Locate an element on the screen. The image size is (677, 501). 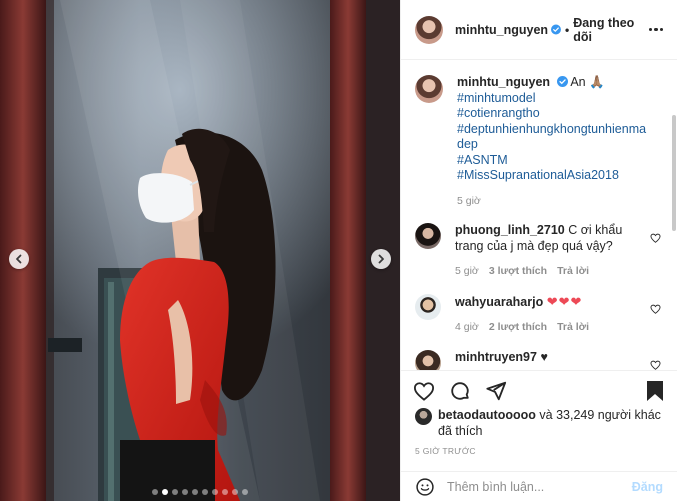
chevron-right-icon is located at coordinates (381, 259).